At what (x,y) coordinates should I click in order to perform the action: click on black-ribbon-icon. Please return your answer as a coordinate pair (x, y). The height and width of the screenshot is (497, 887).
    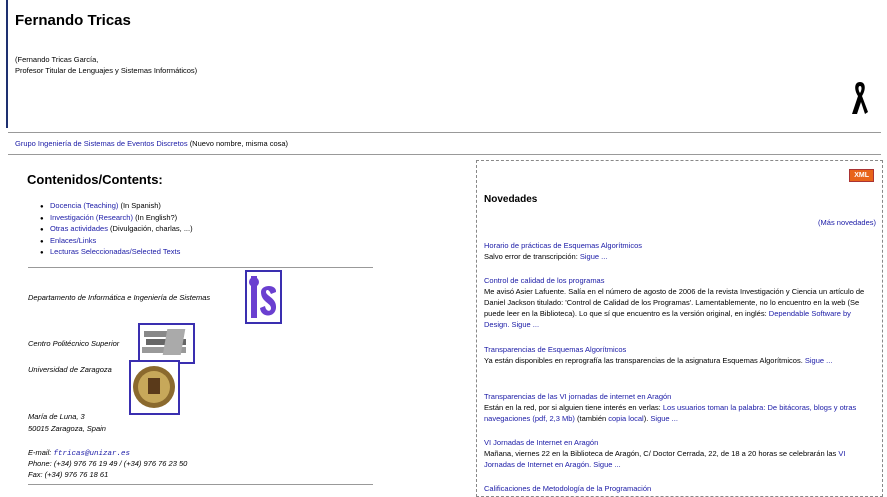
    Looking at the image, I should click on (860, 98).